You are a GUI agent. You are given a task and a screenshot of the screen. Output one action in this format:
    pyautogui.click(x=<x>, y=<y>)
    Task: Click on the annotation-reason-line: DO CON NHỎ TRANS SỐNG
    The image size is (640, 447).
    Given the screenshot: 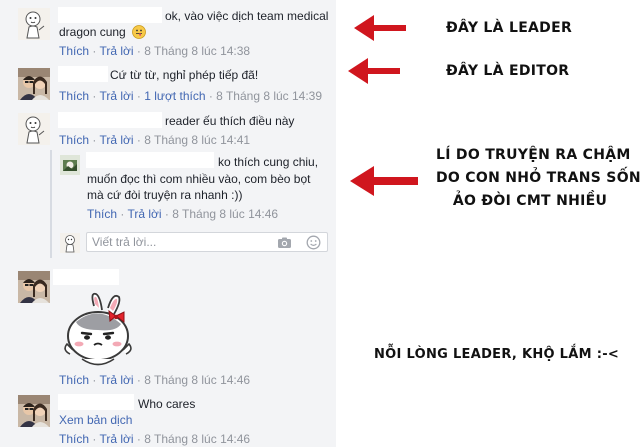 What is the action you would take?
    pyautogui.click(x=538, y=178)
    